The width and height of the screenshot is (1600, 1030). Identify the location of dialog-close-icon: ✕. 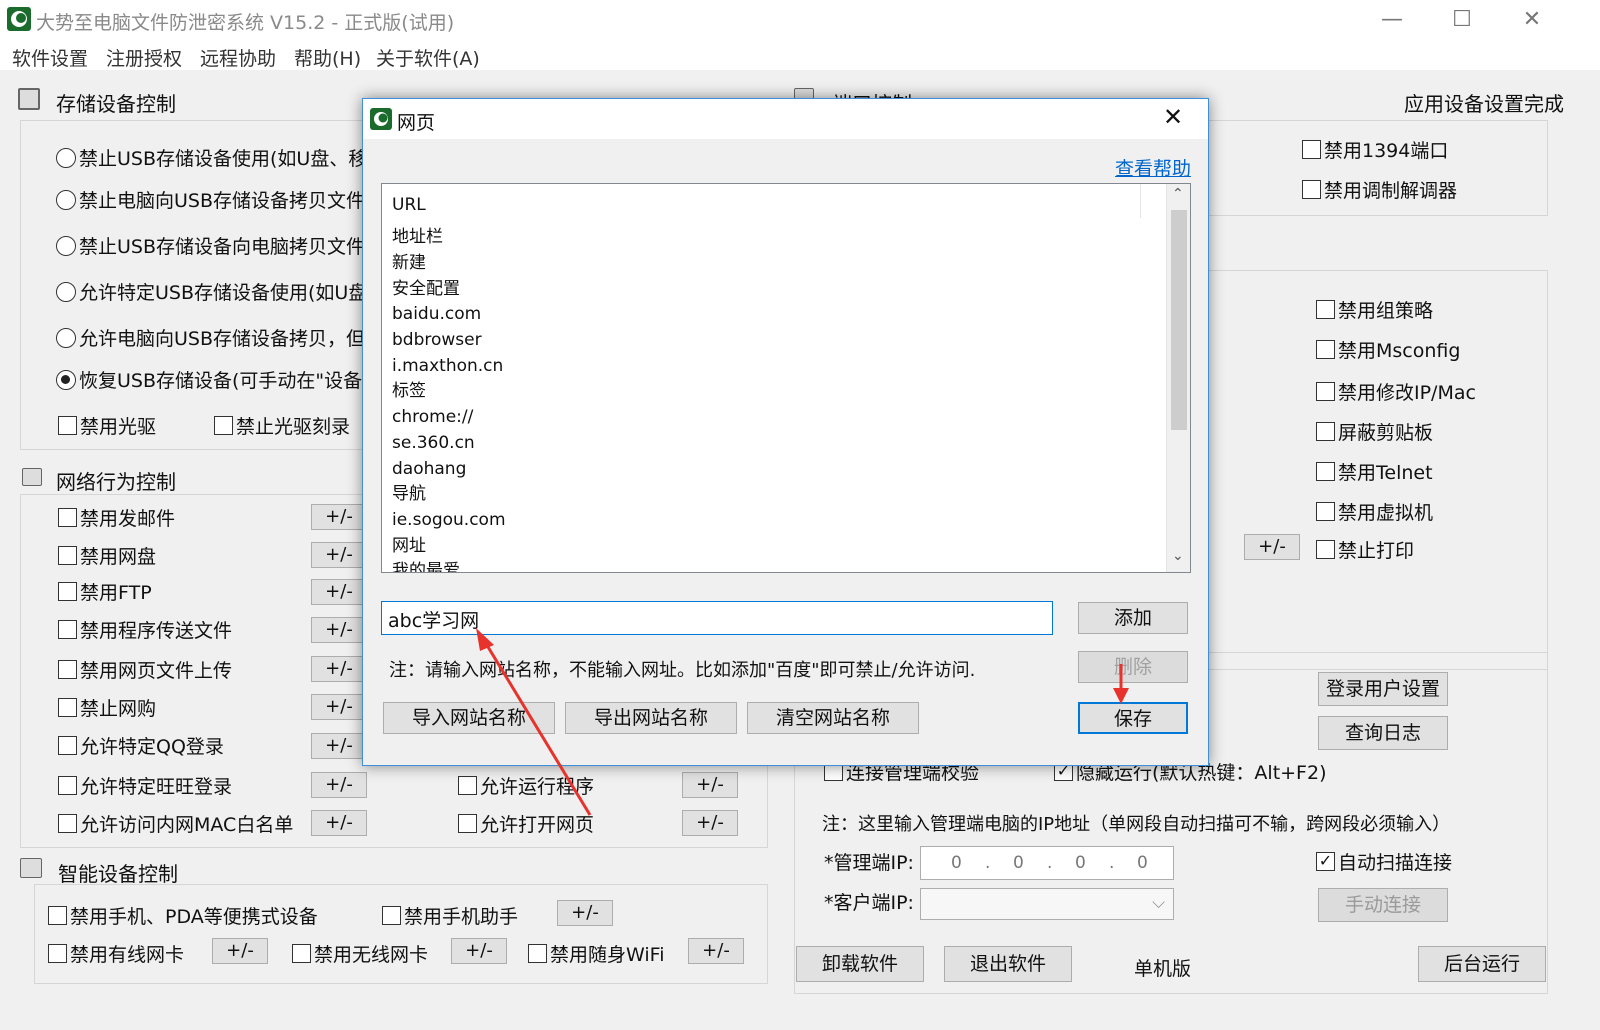
(1173, 117).